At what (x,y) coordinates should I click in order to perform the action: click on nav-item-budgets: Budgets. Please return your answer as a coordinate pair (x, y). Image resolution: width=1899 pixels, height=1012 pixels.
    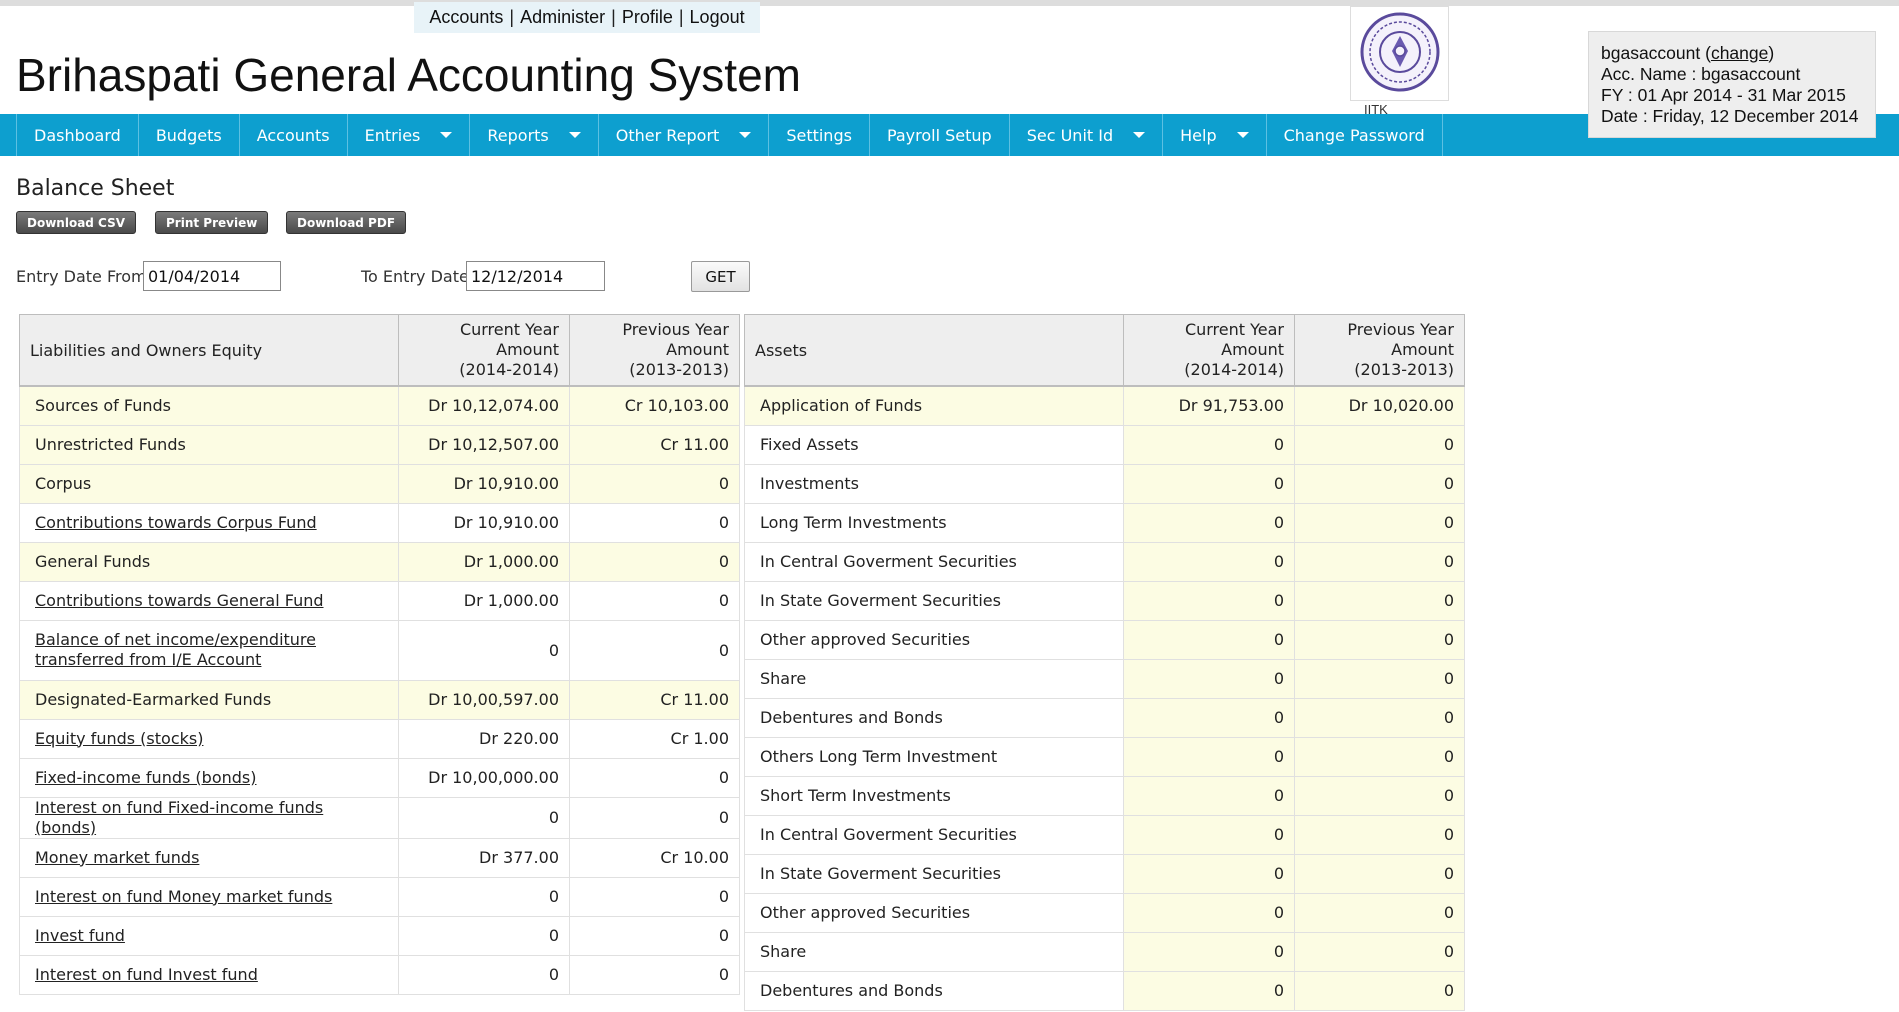
    Looking at the image, I should click on (189, 135).